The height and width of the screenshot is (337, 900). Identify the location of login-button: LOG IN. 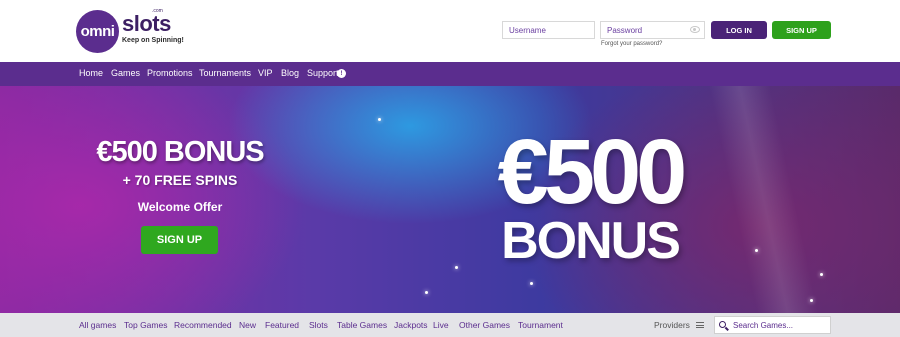
(739, 30).